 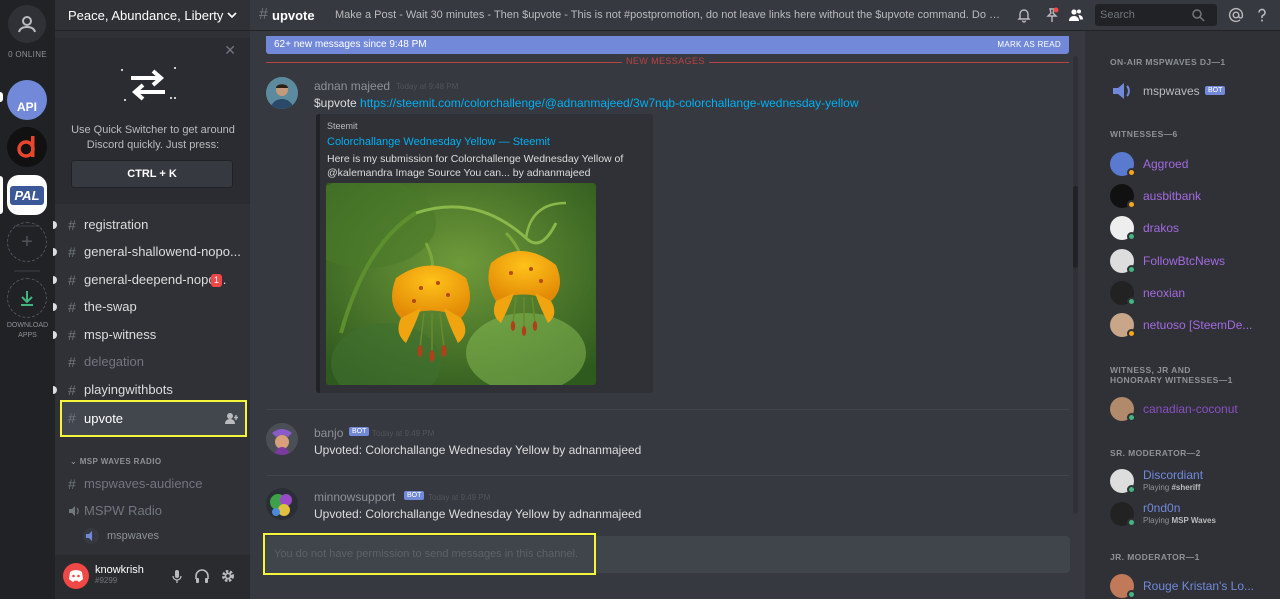 What do you see at coordinates (1029, 44) in the screenshot?
I see `mark-as-read-button: MARK AS READ` at bounding box center [1029, 44].